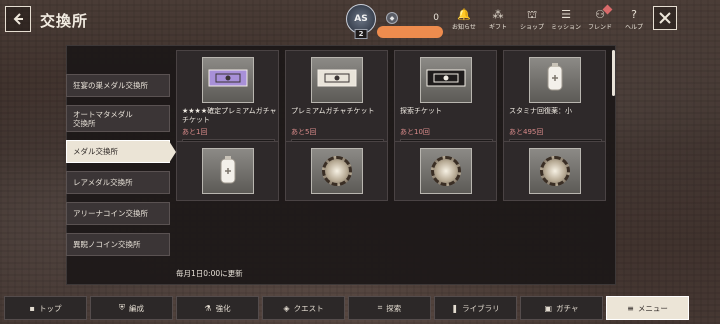  I want to click on top-nav-label: ミッション, so click(565, 27).